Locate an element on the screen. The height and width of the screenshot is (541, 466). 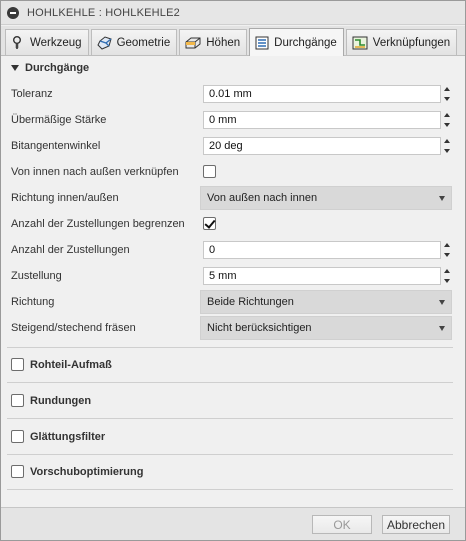
section-header-durchgaenge: Durchgänge is located at coordinates (50, 68).